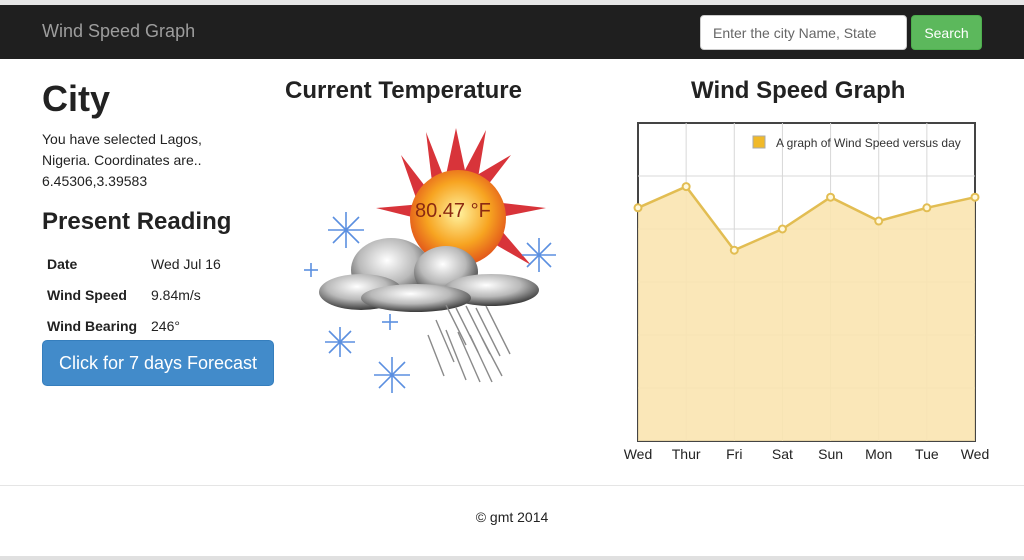 The width and height of the screenshot is (1024, 560). Describe the element at coordinates (759, 142) in the screenshot. I see `legend-swatch` at that location.